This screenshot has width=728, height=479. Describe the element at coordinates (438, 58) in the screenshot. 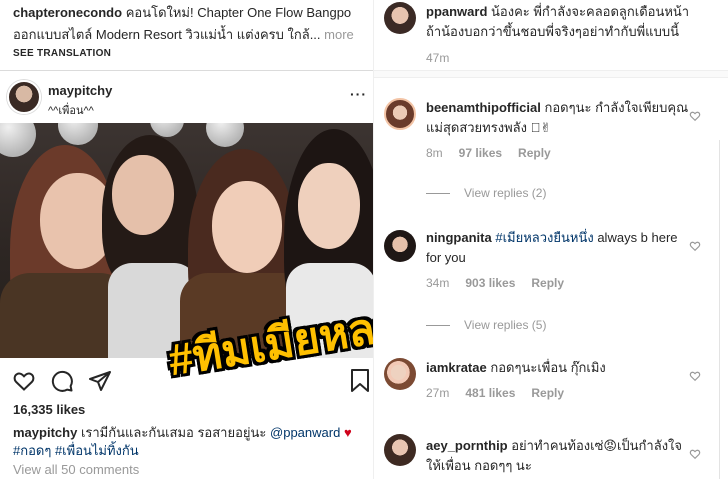

I see `comment-time: 47m` at that location.